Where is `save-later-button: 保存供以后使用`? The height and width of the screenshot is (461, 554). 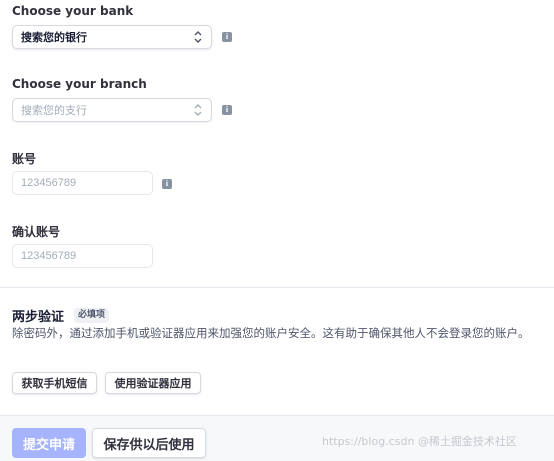 save-later-button: 保存供以后使用 is located at coordinates (149, 443).